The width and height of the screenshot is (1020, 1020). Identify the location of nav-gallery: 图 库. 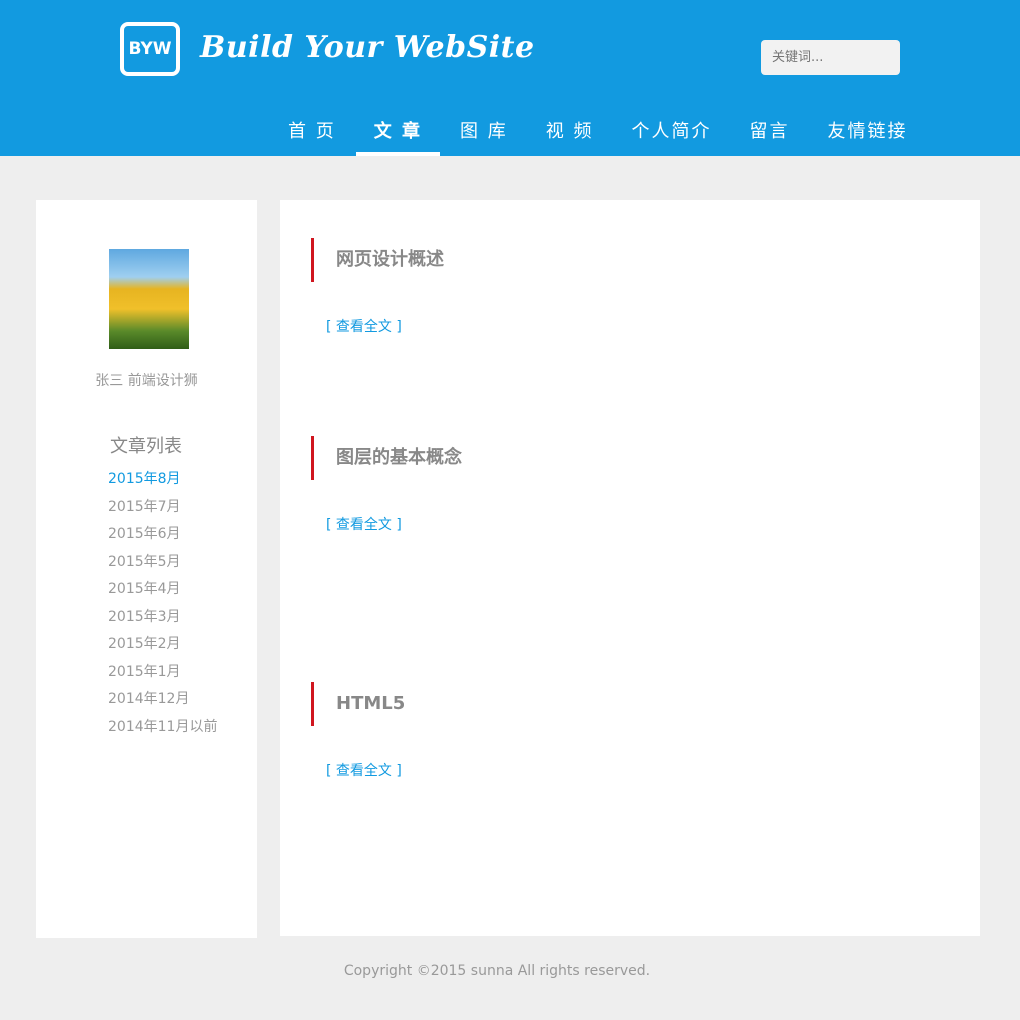
(484, 132).